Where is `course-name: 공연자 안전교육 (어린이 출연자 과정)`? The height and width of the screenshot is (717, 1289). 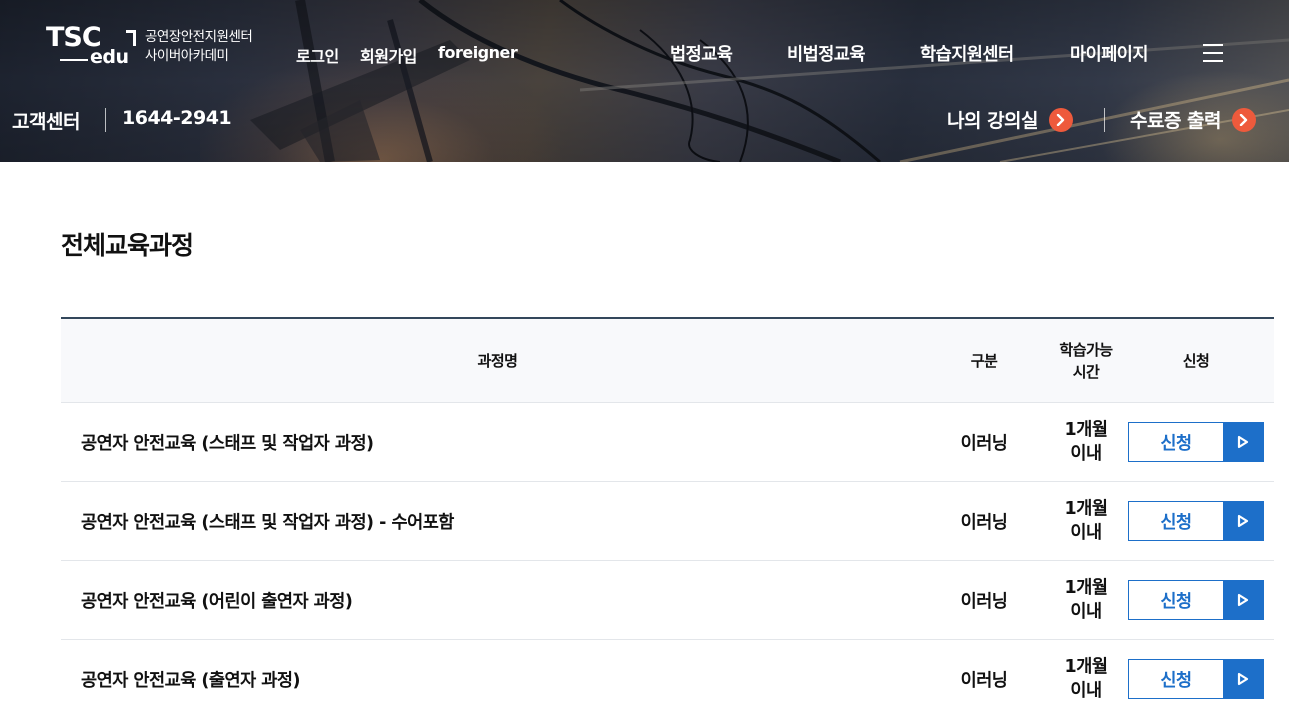 course-name: 공연자 안전교육 (어린이 출연자 과정) is located at coordinates (217, 600).